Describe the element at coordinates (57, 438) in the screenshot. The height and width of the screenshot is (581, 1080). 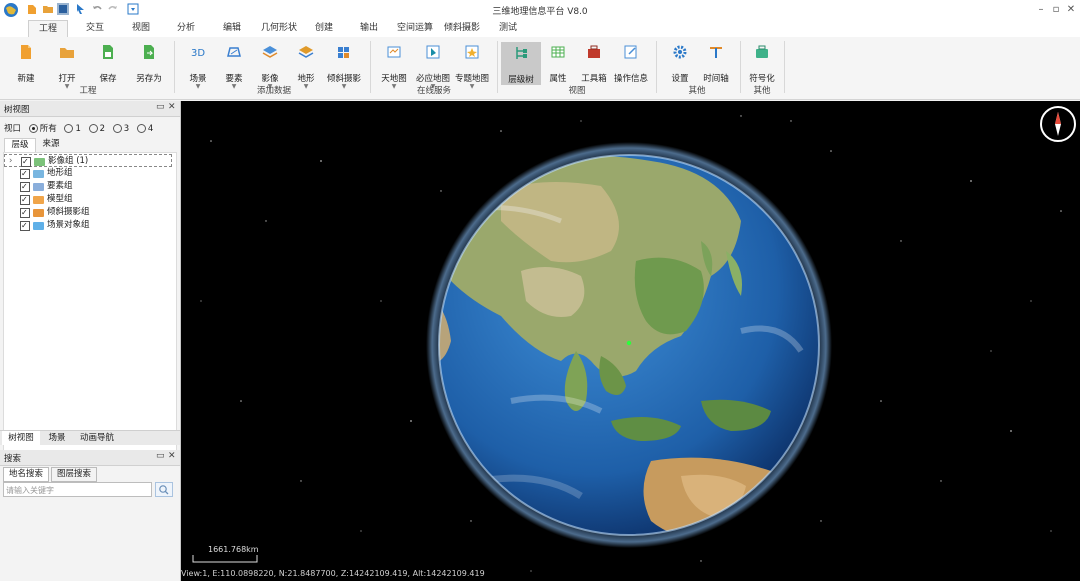
I see `tab-scene: 场景` at that location.